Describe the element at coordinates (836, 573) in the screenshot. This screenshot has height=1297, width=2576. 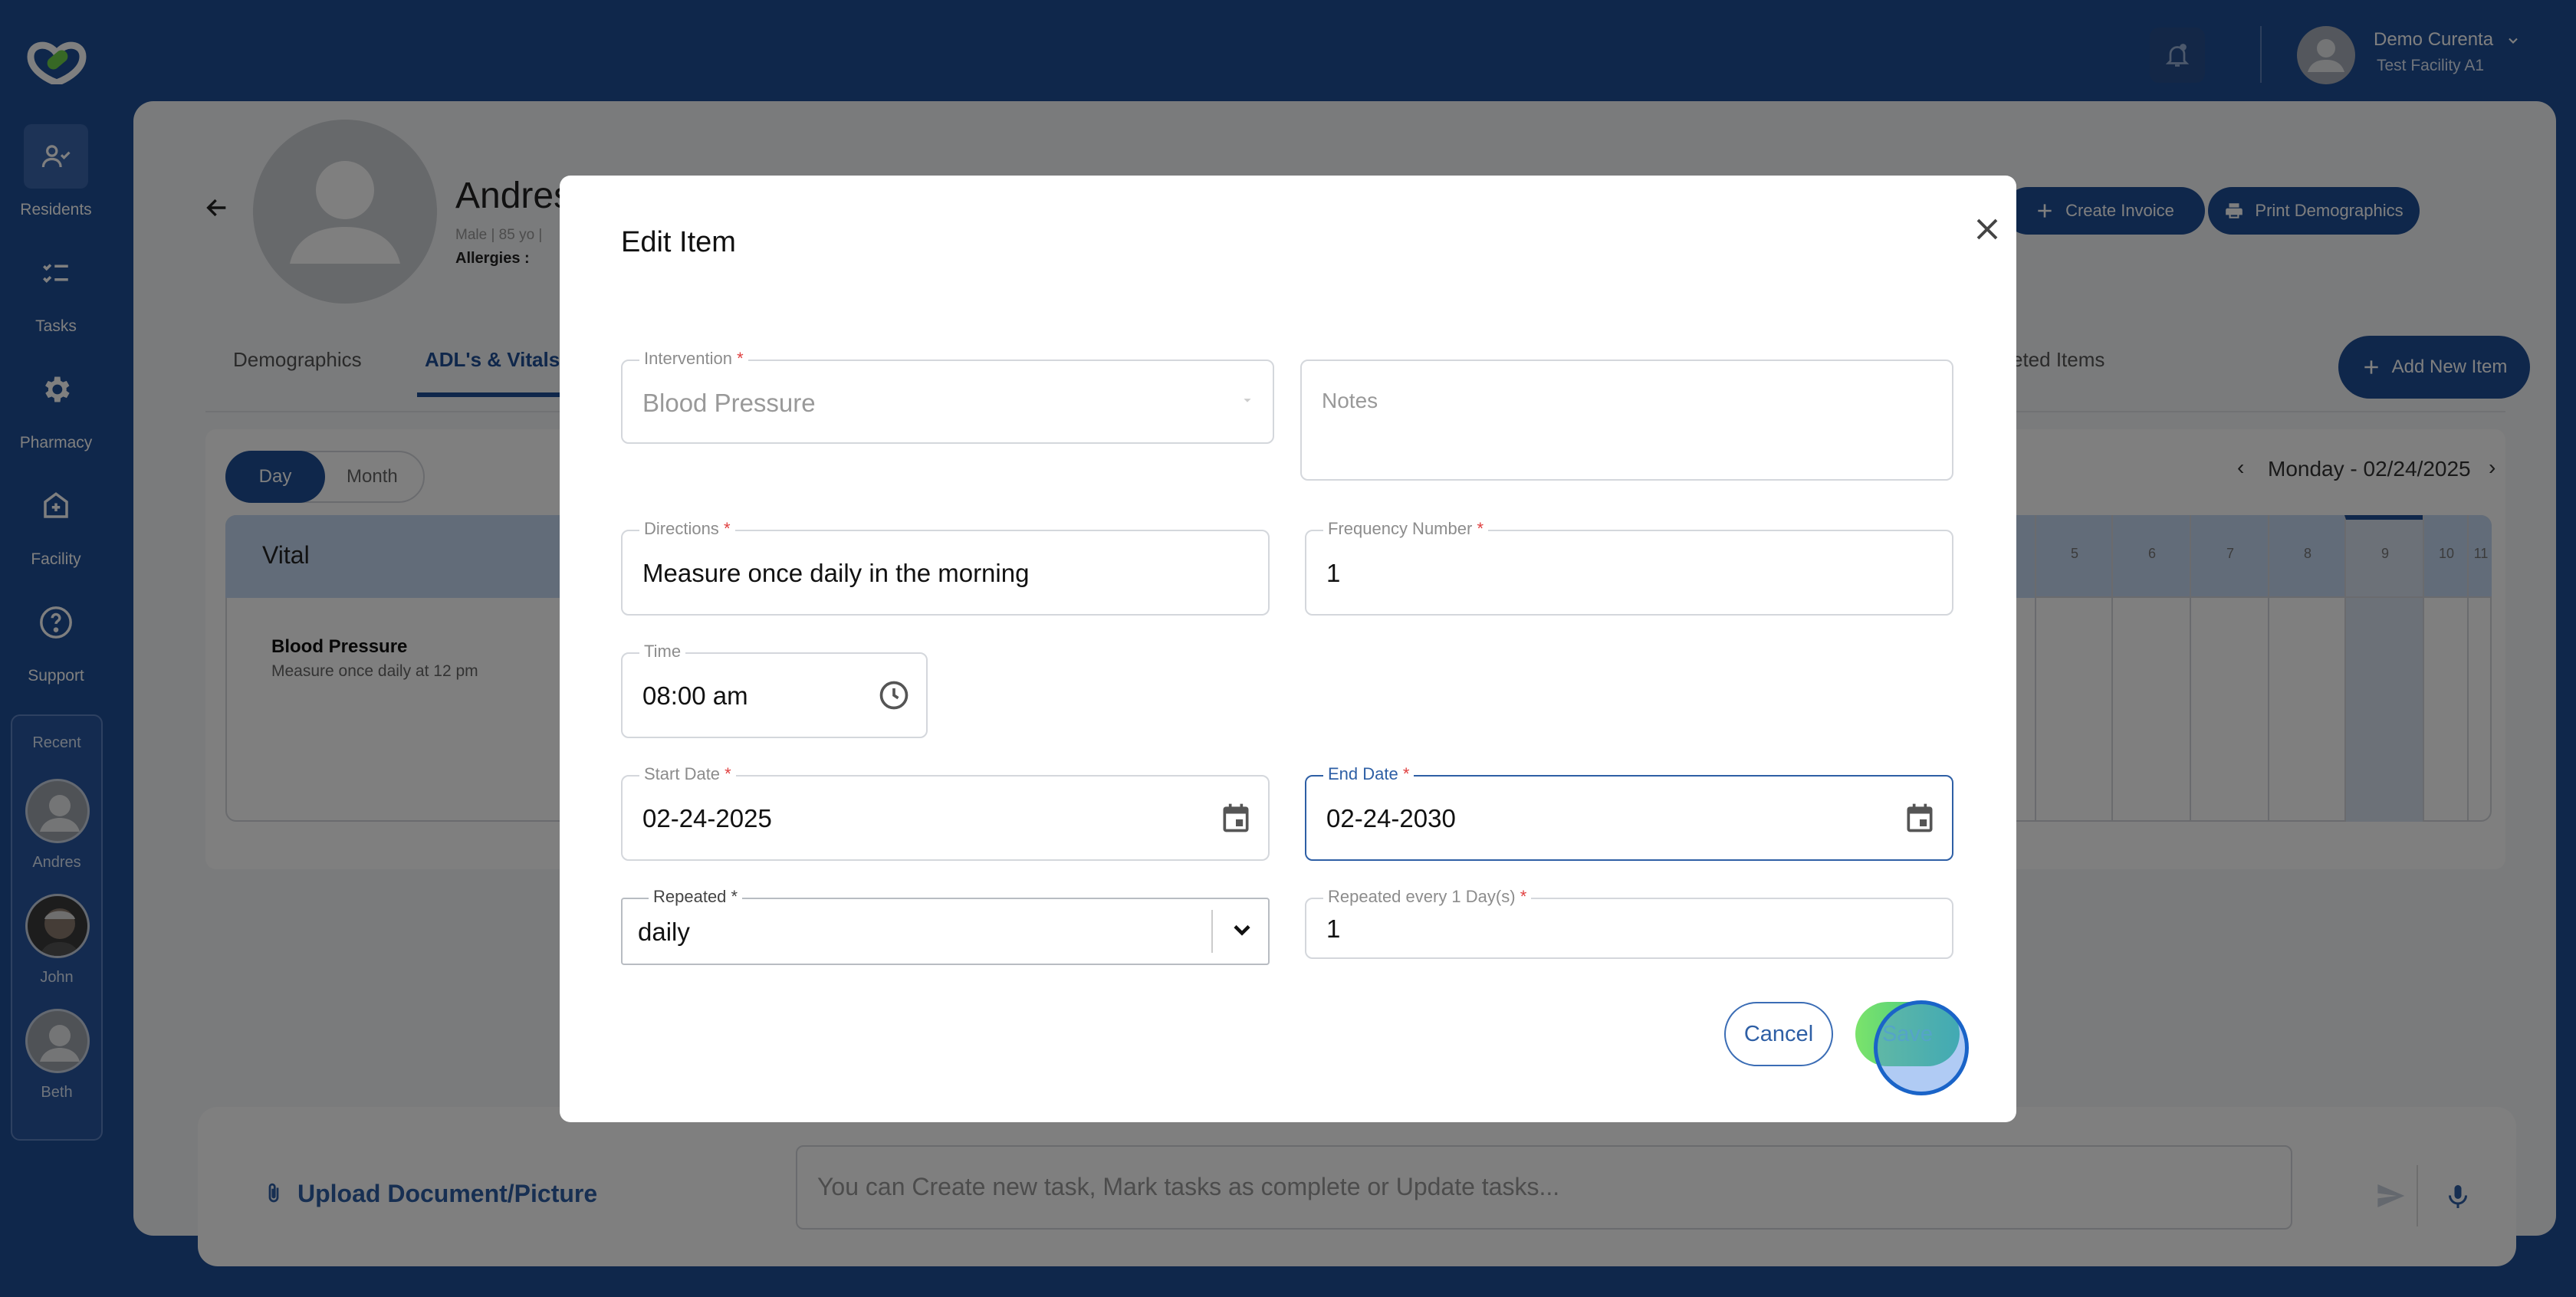
I see `directions-value: Measure once daily in the morning` at that location.